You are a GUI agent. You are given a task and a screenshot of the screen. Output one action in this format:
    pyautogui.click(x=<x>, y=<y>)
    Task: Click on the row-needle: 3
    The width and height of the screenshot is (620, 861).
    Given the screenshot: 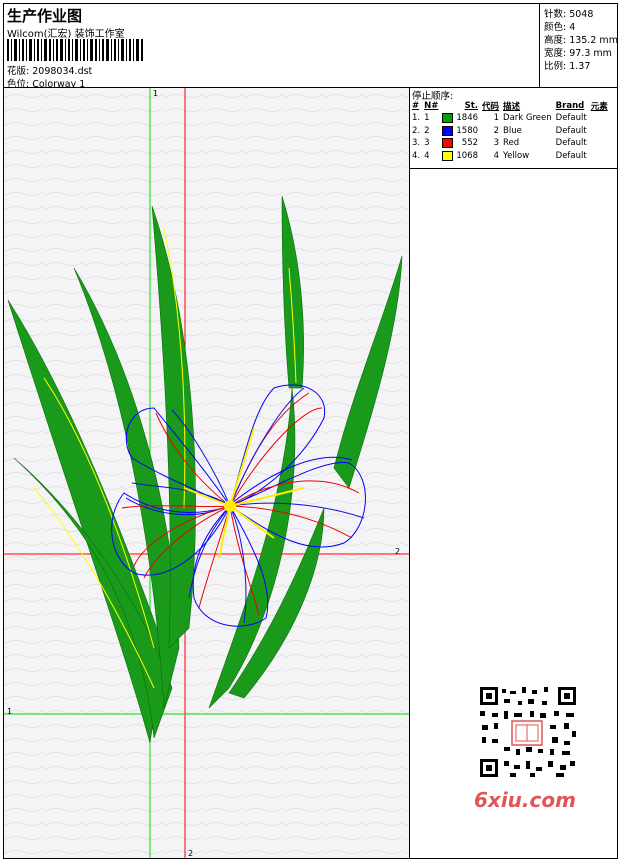 What is the action you would take?
    pyautogui.click(x=427, y=143)
    